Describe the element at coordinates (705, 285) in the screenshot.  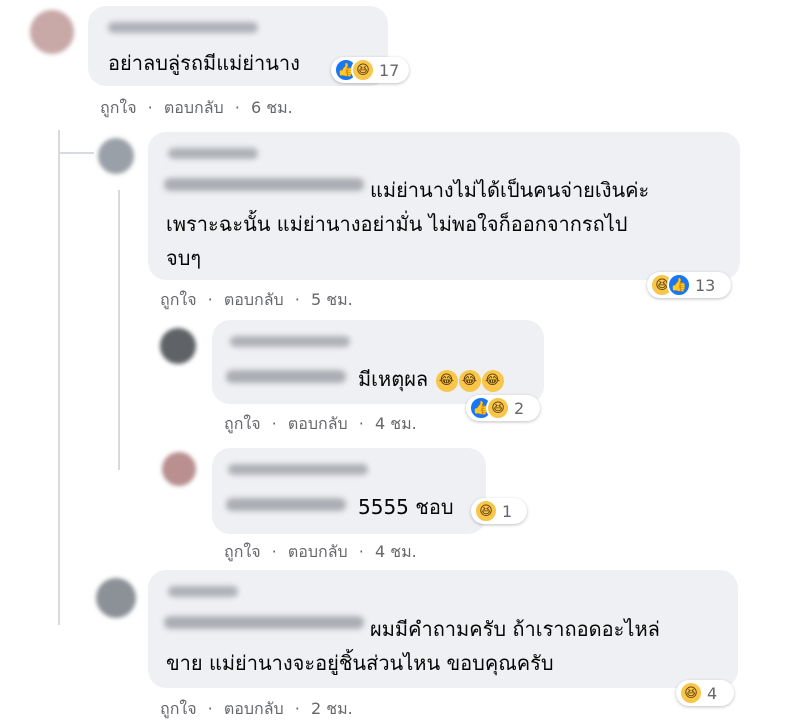
I see `reaction-count: 13` at that location.